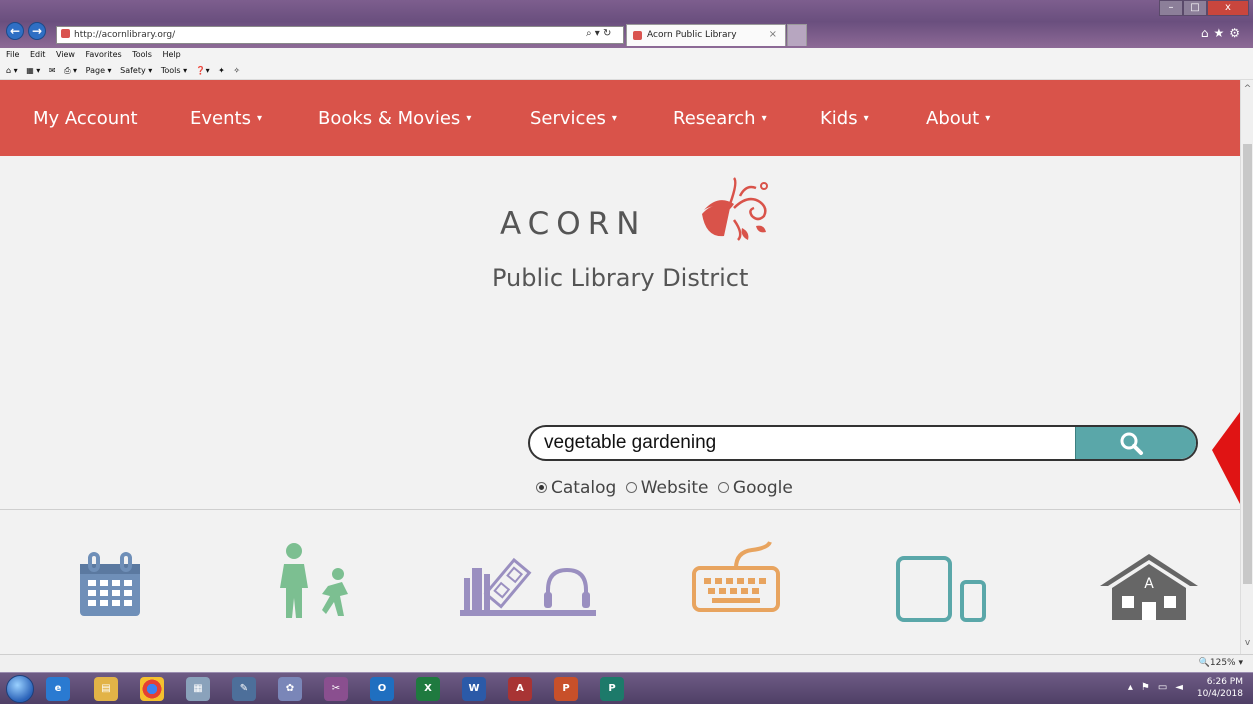  Describe the element at coordinates (637, 35) in the screenshot. I see `tab-favicon-icon` at that location.